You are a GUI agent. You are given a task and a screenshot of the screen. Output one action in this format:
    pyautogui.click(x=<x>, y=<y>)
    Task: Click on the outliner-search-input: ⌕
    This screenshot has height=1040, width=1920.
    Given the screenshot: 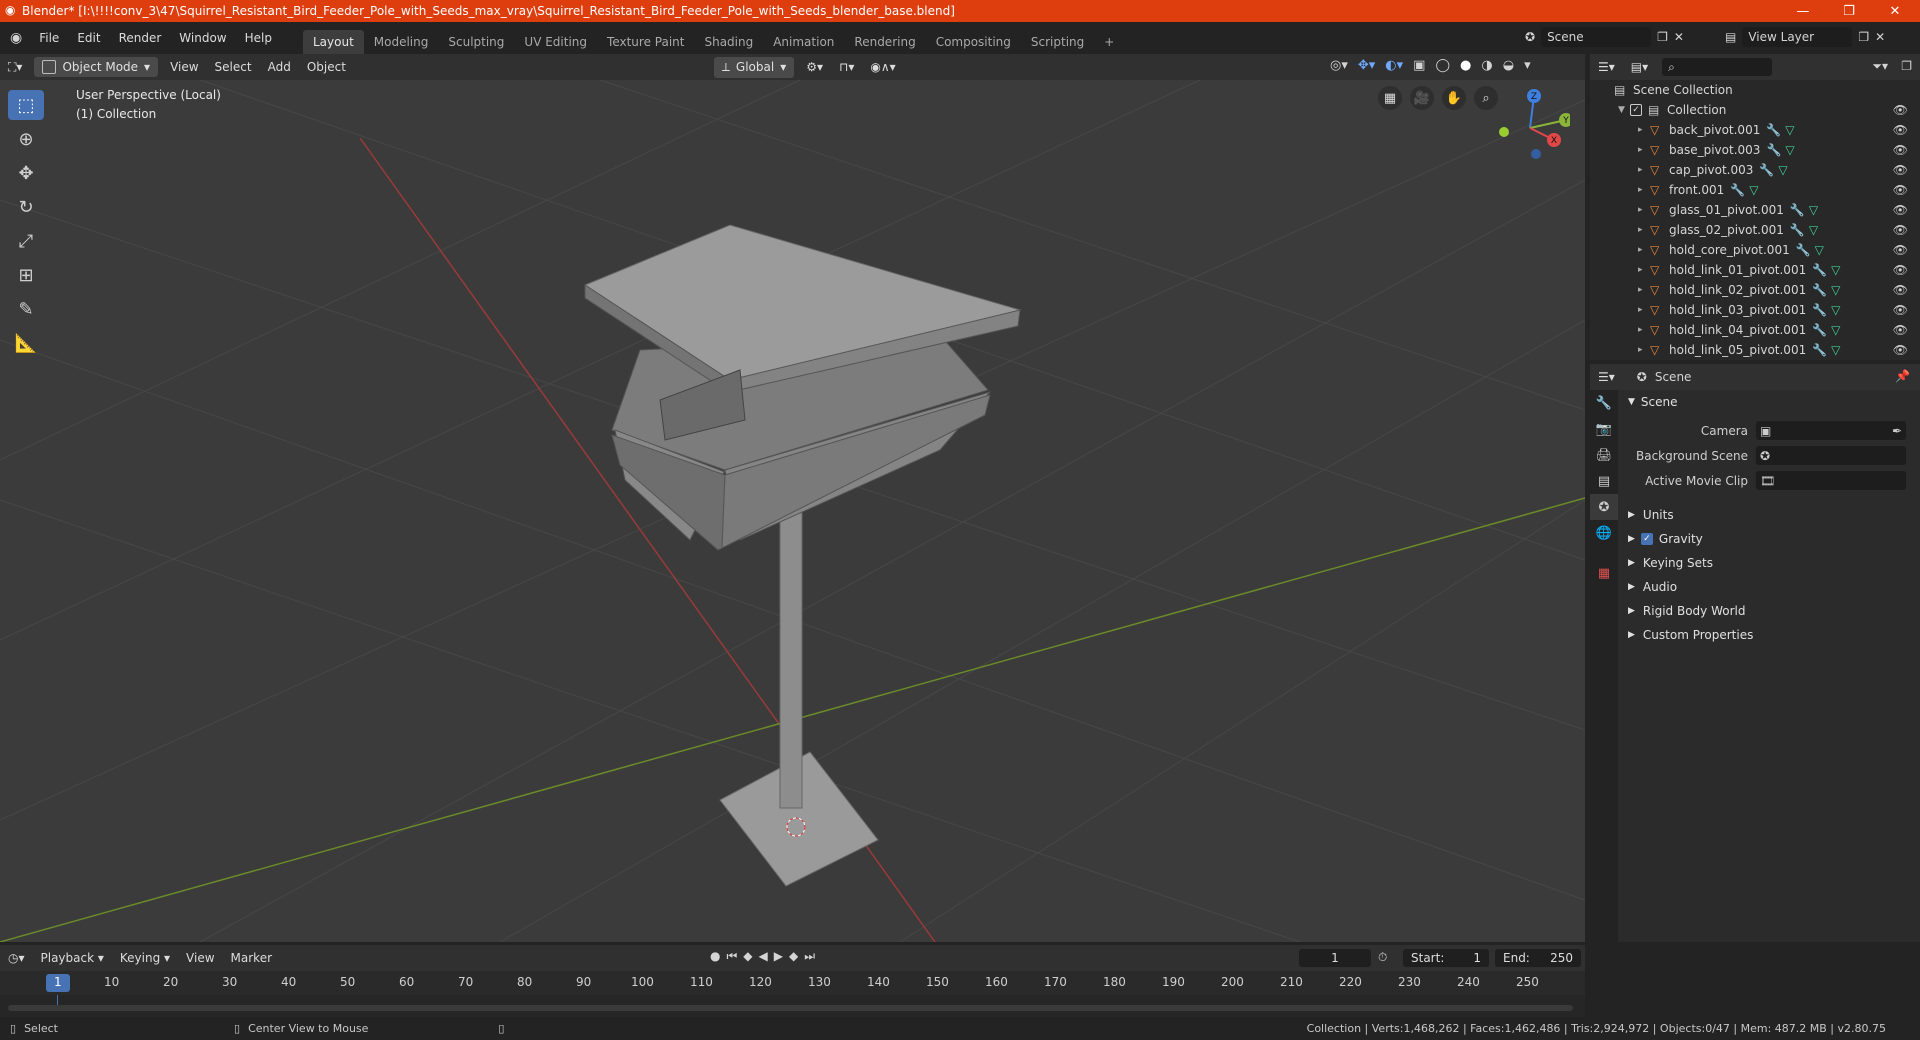 What is the action you would take?
    pyautogui.click(x=1717, y=67)
    